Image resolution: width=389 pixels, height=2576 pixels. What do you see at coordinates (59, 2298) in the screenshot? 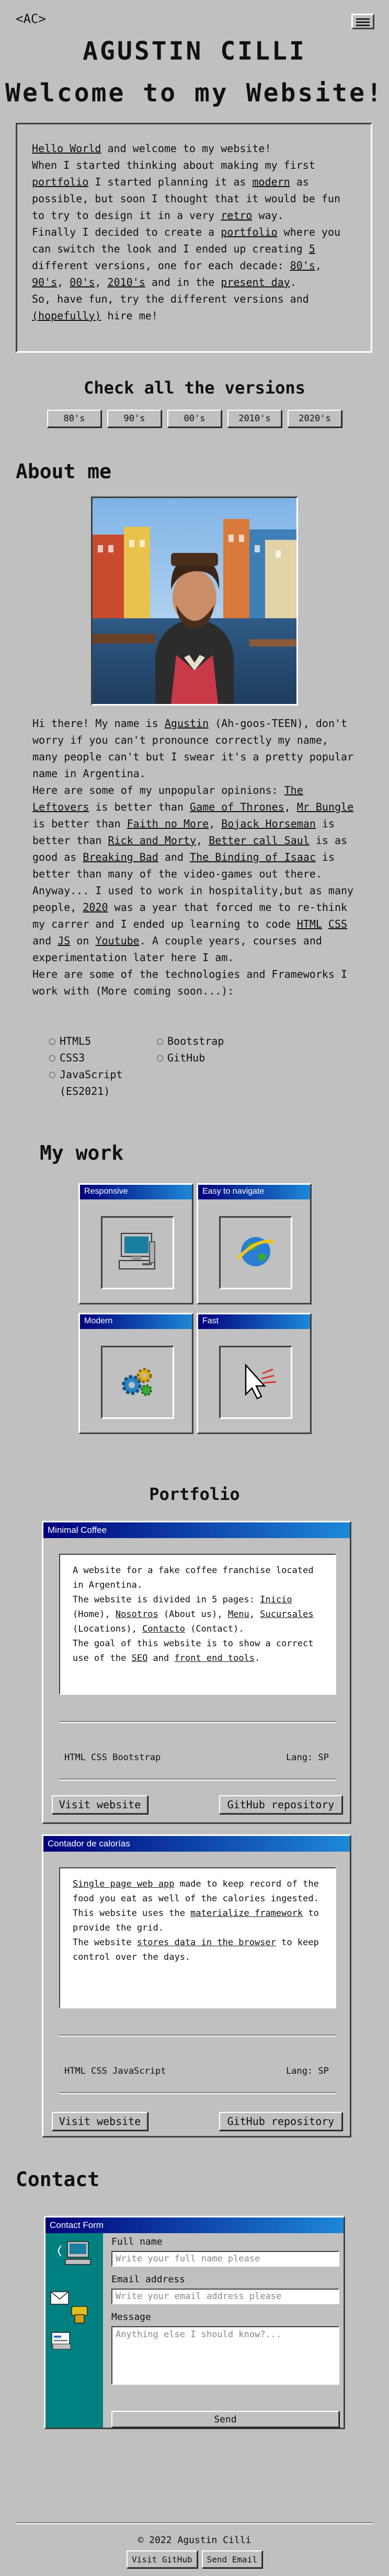
I see `envelope-icon` at bounding box center [59, 2298].